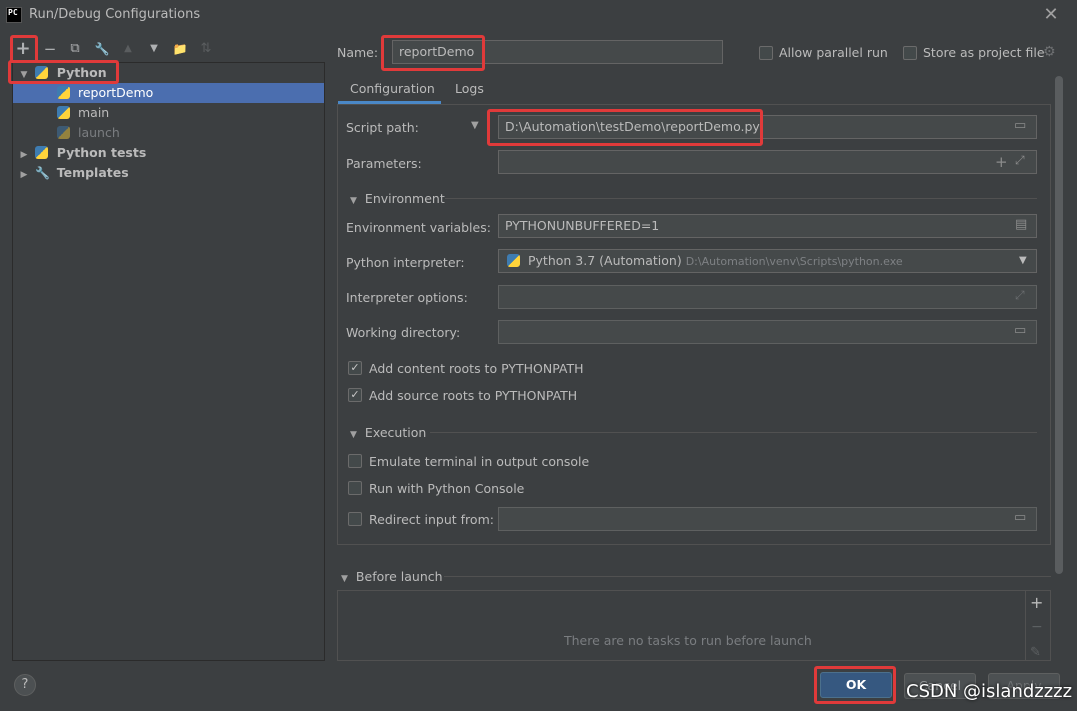  I want to click on tab-logs-label: Logs, so click(469, 88).